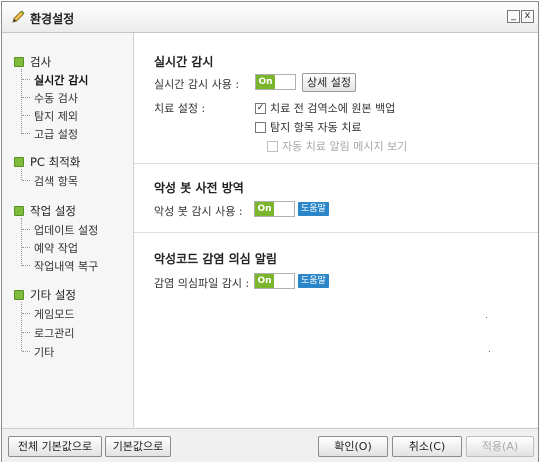 This screenshot has width=542, height=464. I want to click on section-title-malbot: 악성 봇 사전 방역, so click(199, 188).